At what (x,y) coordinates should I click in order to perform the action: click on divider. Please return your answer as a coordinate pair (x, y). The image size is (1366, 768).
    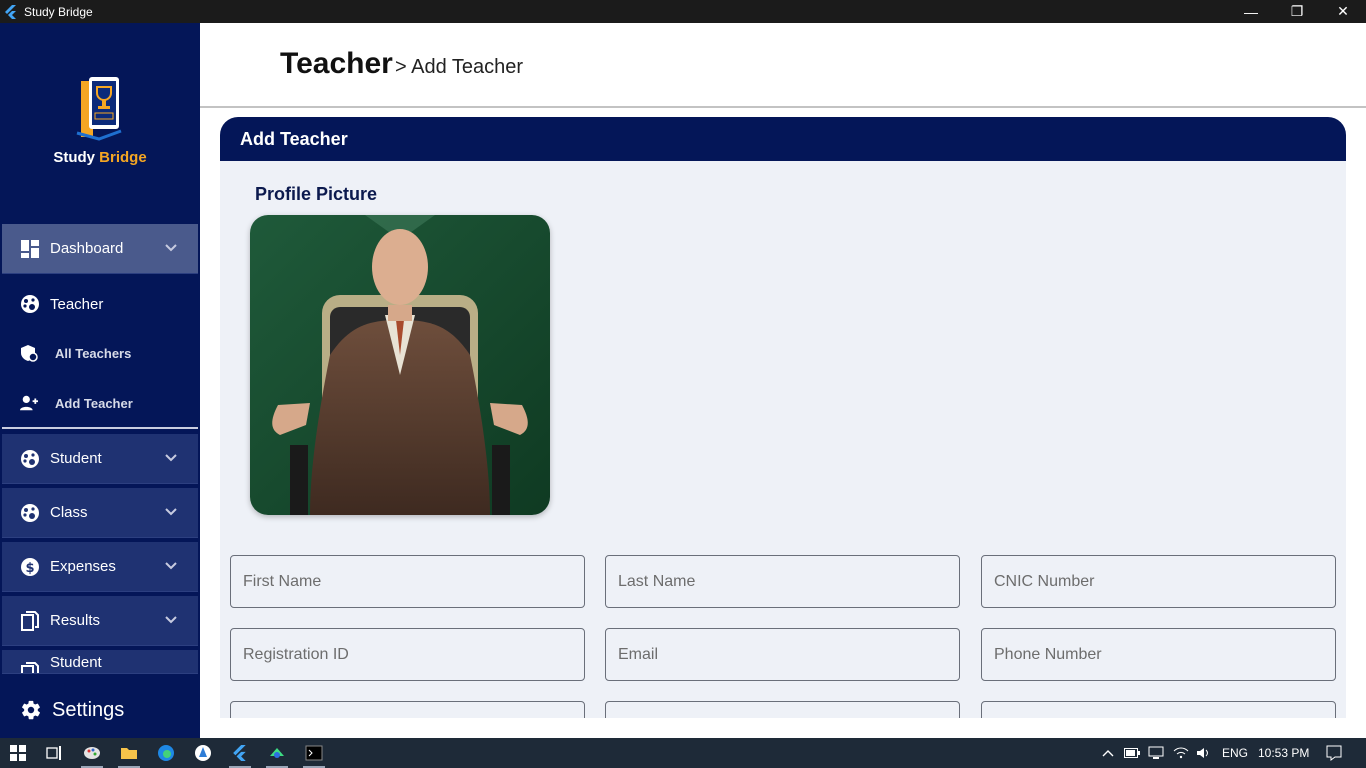
    Looking at the image, I should click on (100, 428).